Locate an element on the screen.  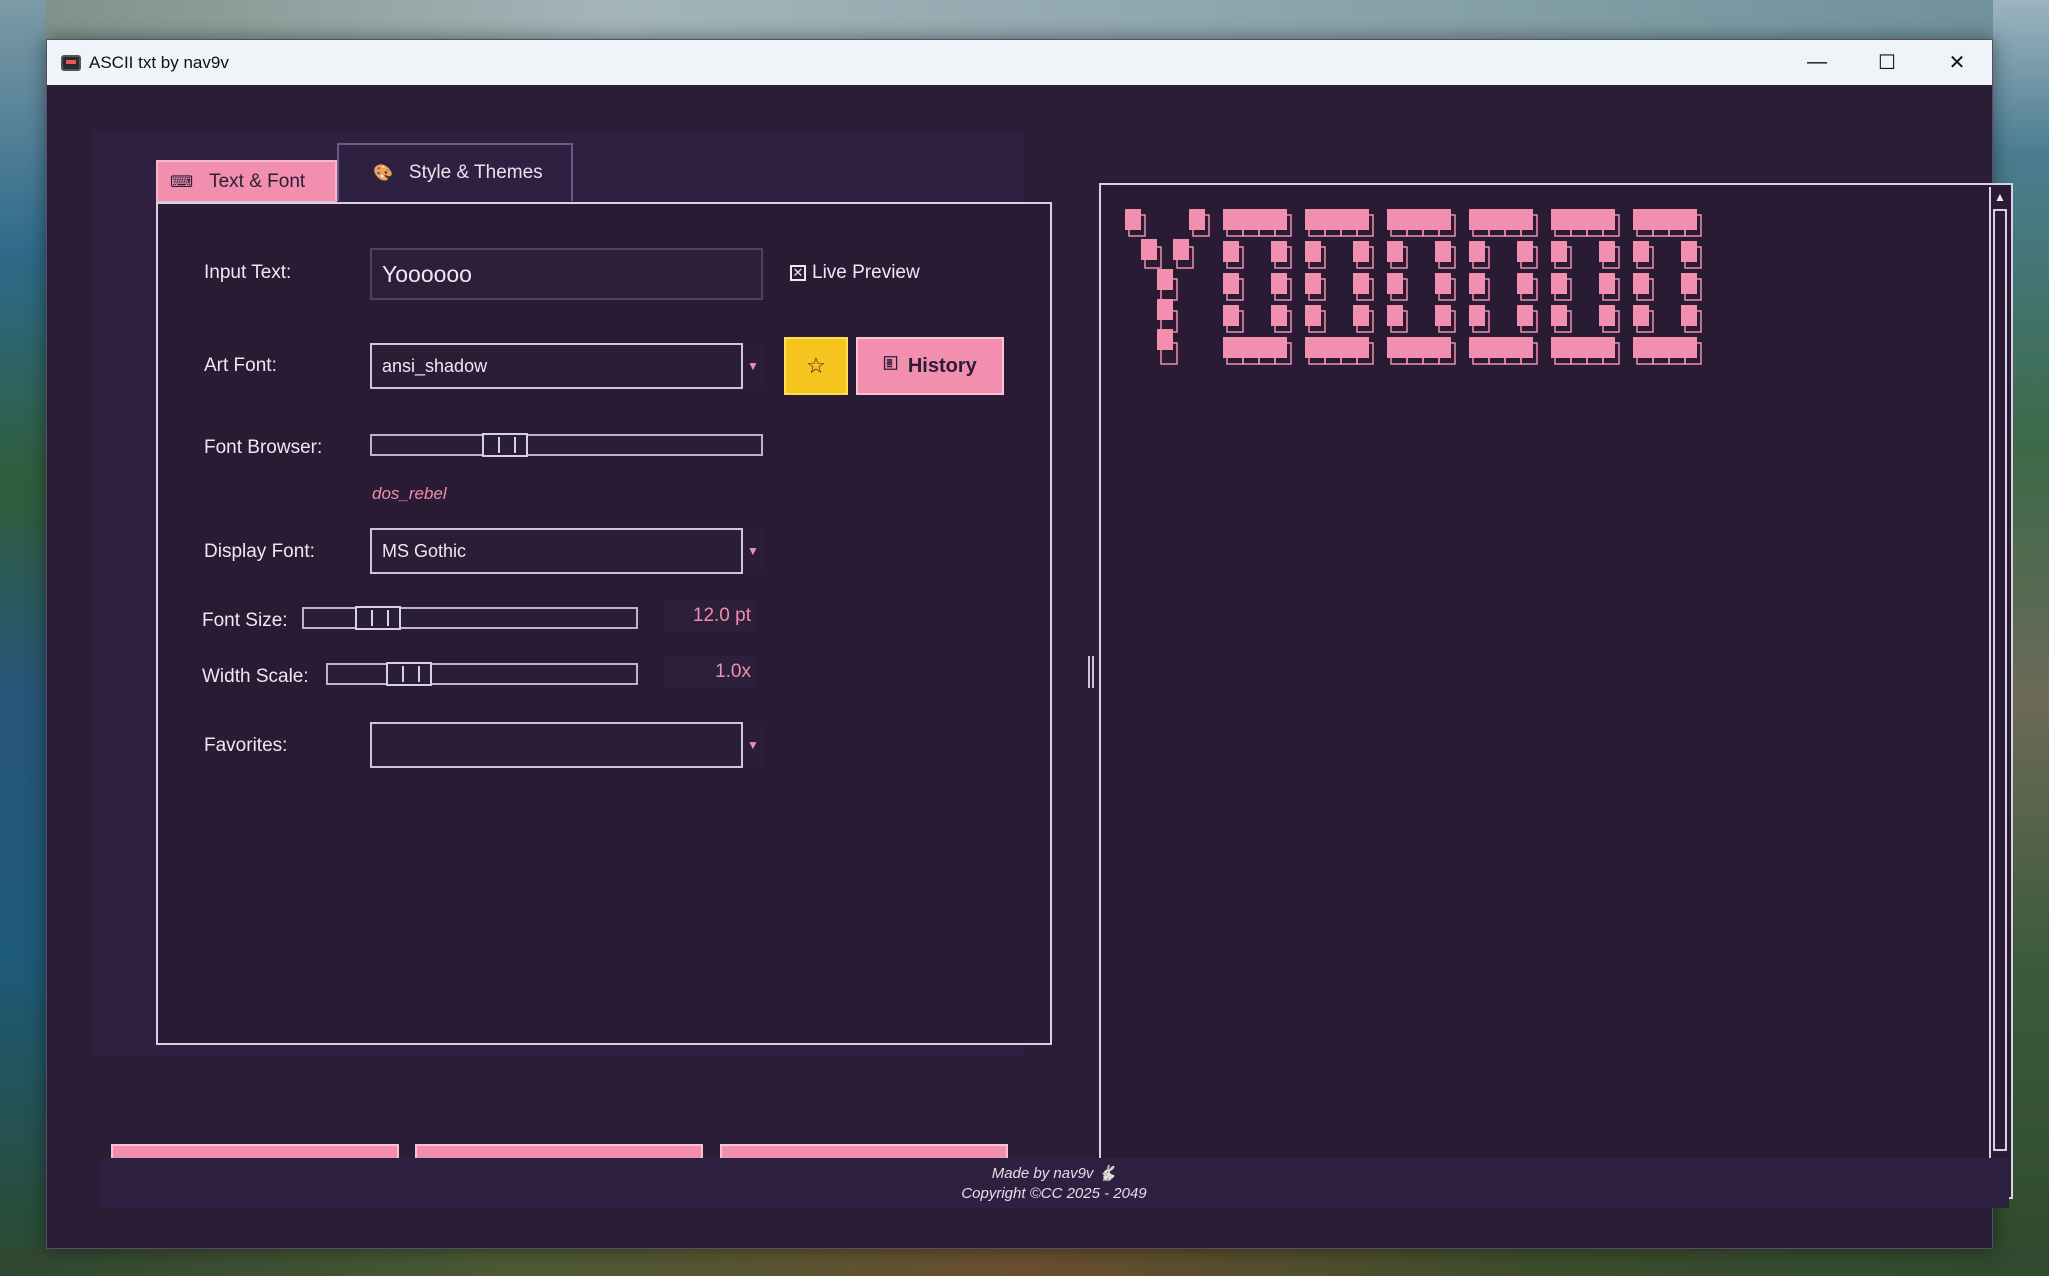
art-font-value: ansi_shadow is located at coordinates (435, 365).